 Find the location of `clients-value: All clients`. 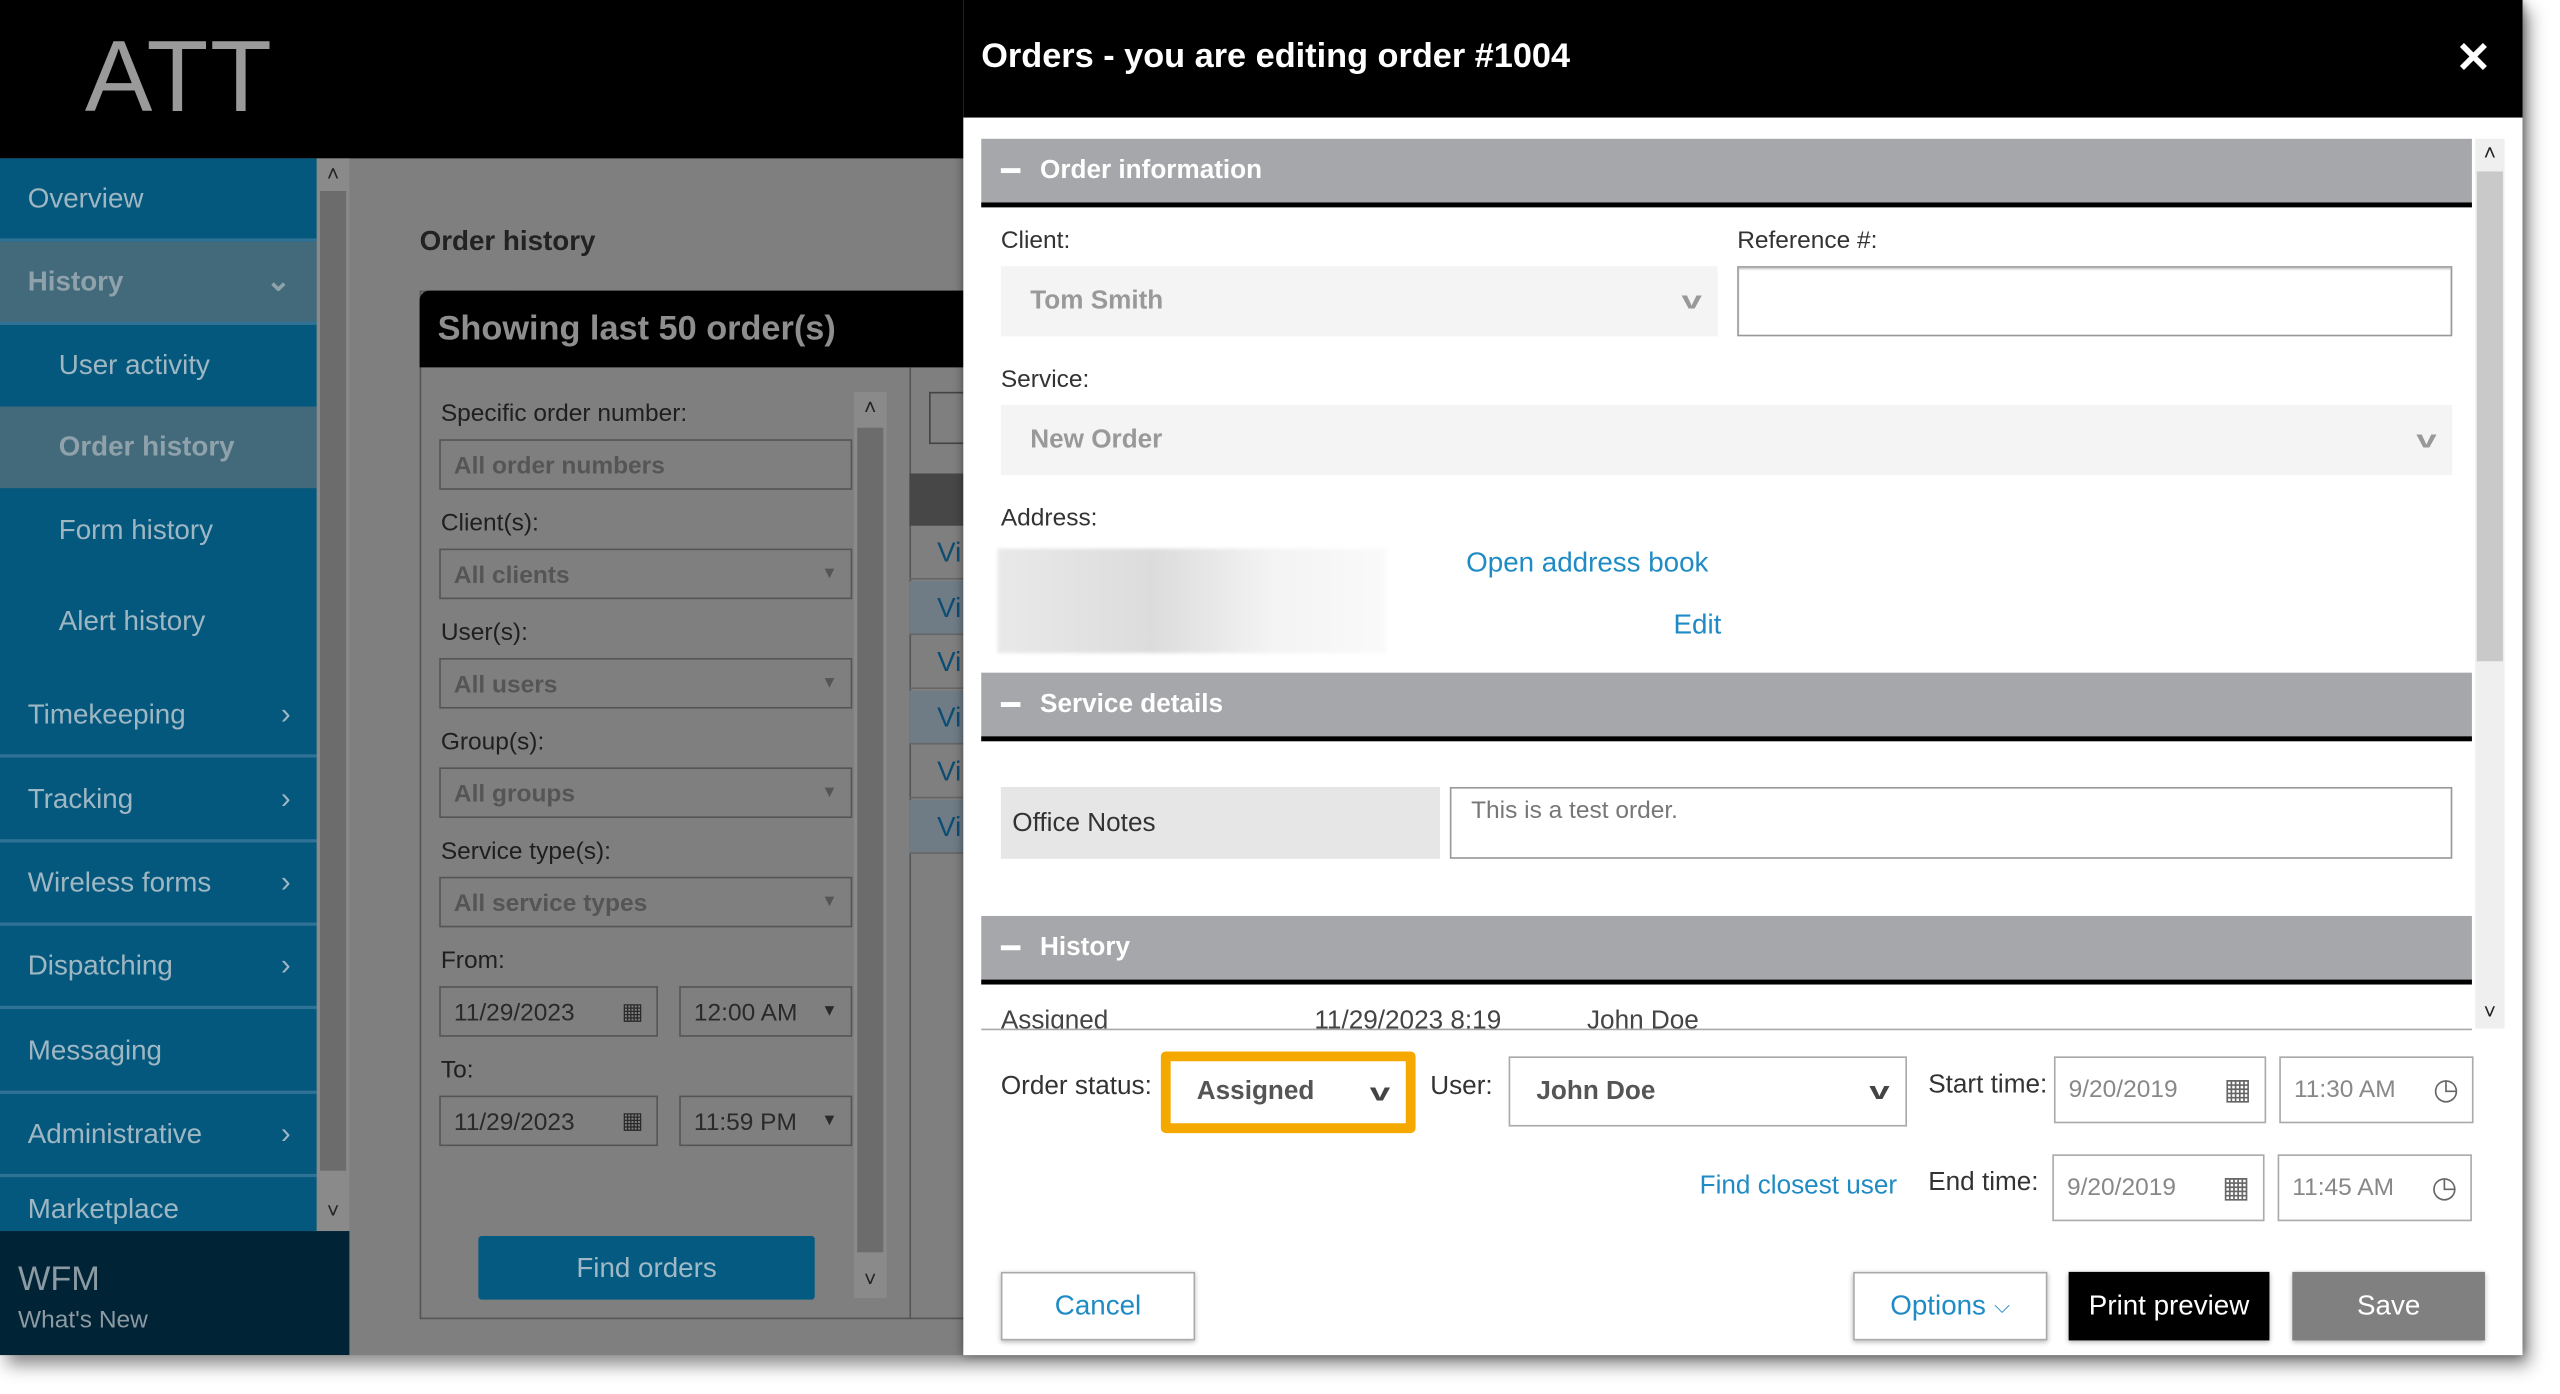

clients-value: All clients is located at coordinates (511, 575).